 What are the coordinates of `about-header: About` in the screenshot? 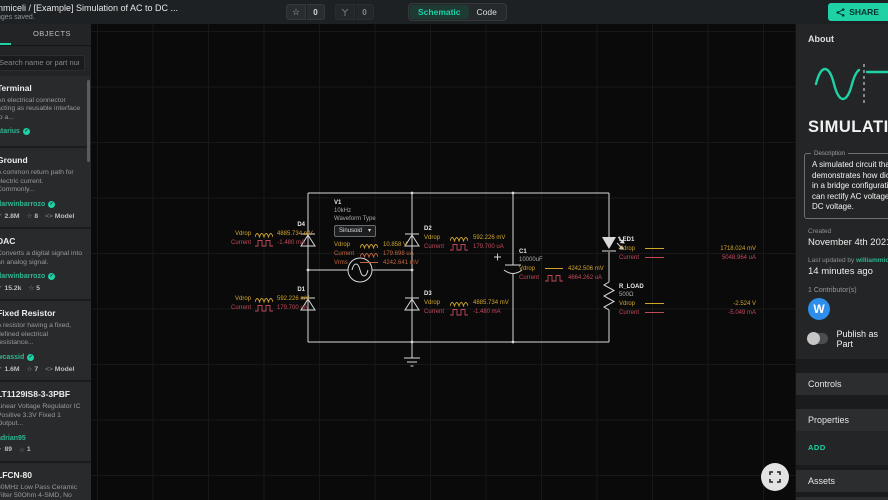 It's located at (821, 39).